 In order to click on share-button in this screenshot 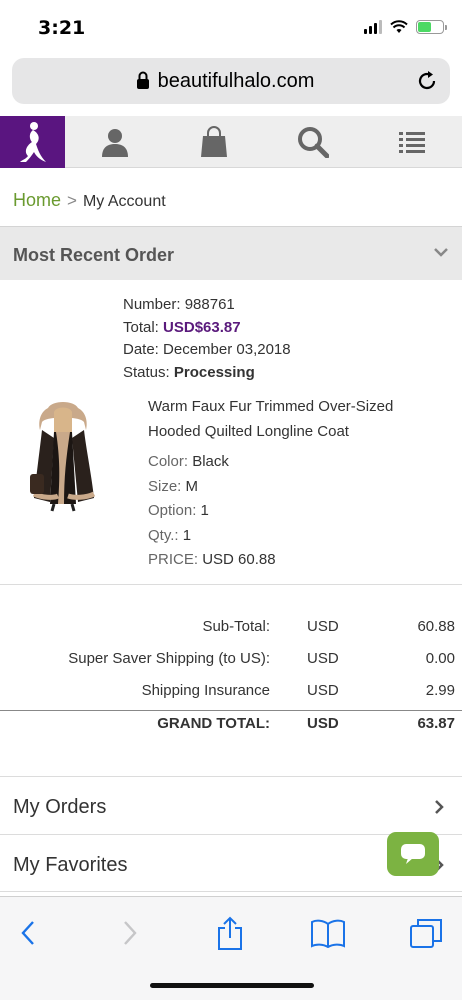, I will do `click(230, 933)`.